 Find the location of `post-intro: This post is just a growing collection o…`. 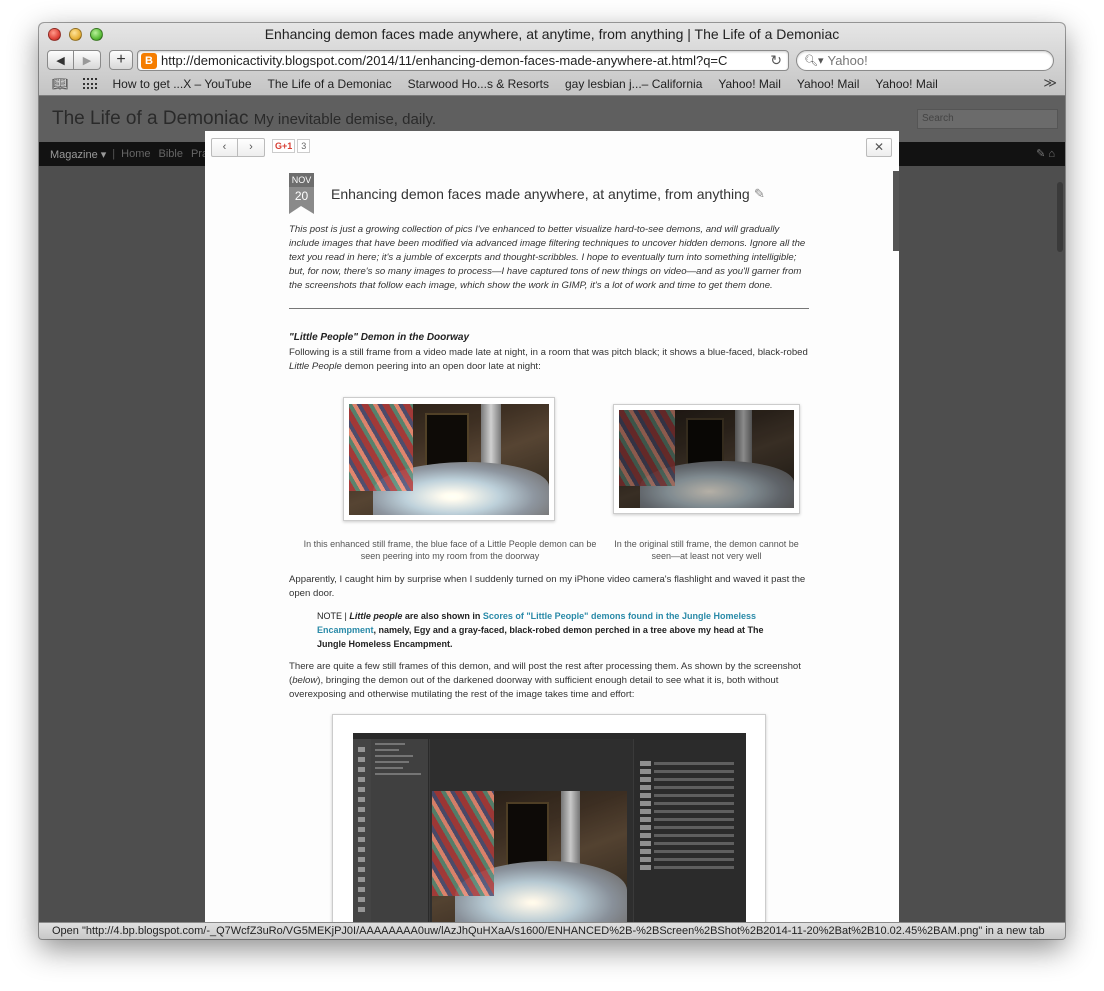

post-intro: This post is just a growing collection o… is located at coordinates (547, 257).